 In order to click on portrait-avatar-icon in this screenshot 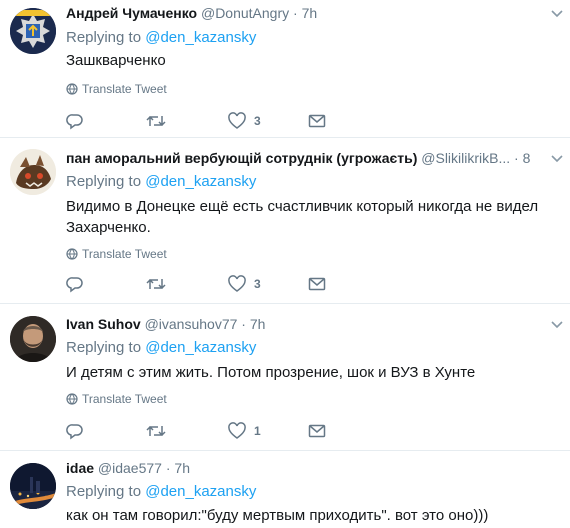, I will do `click(33, 339)`.